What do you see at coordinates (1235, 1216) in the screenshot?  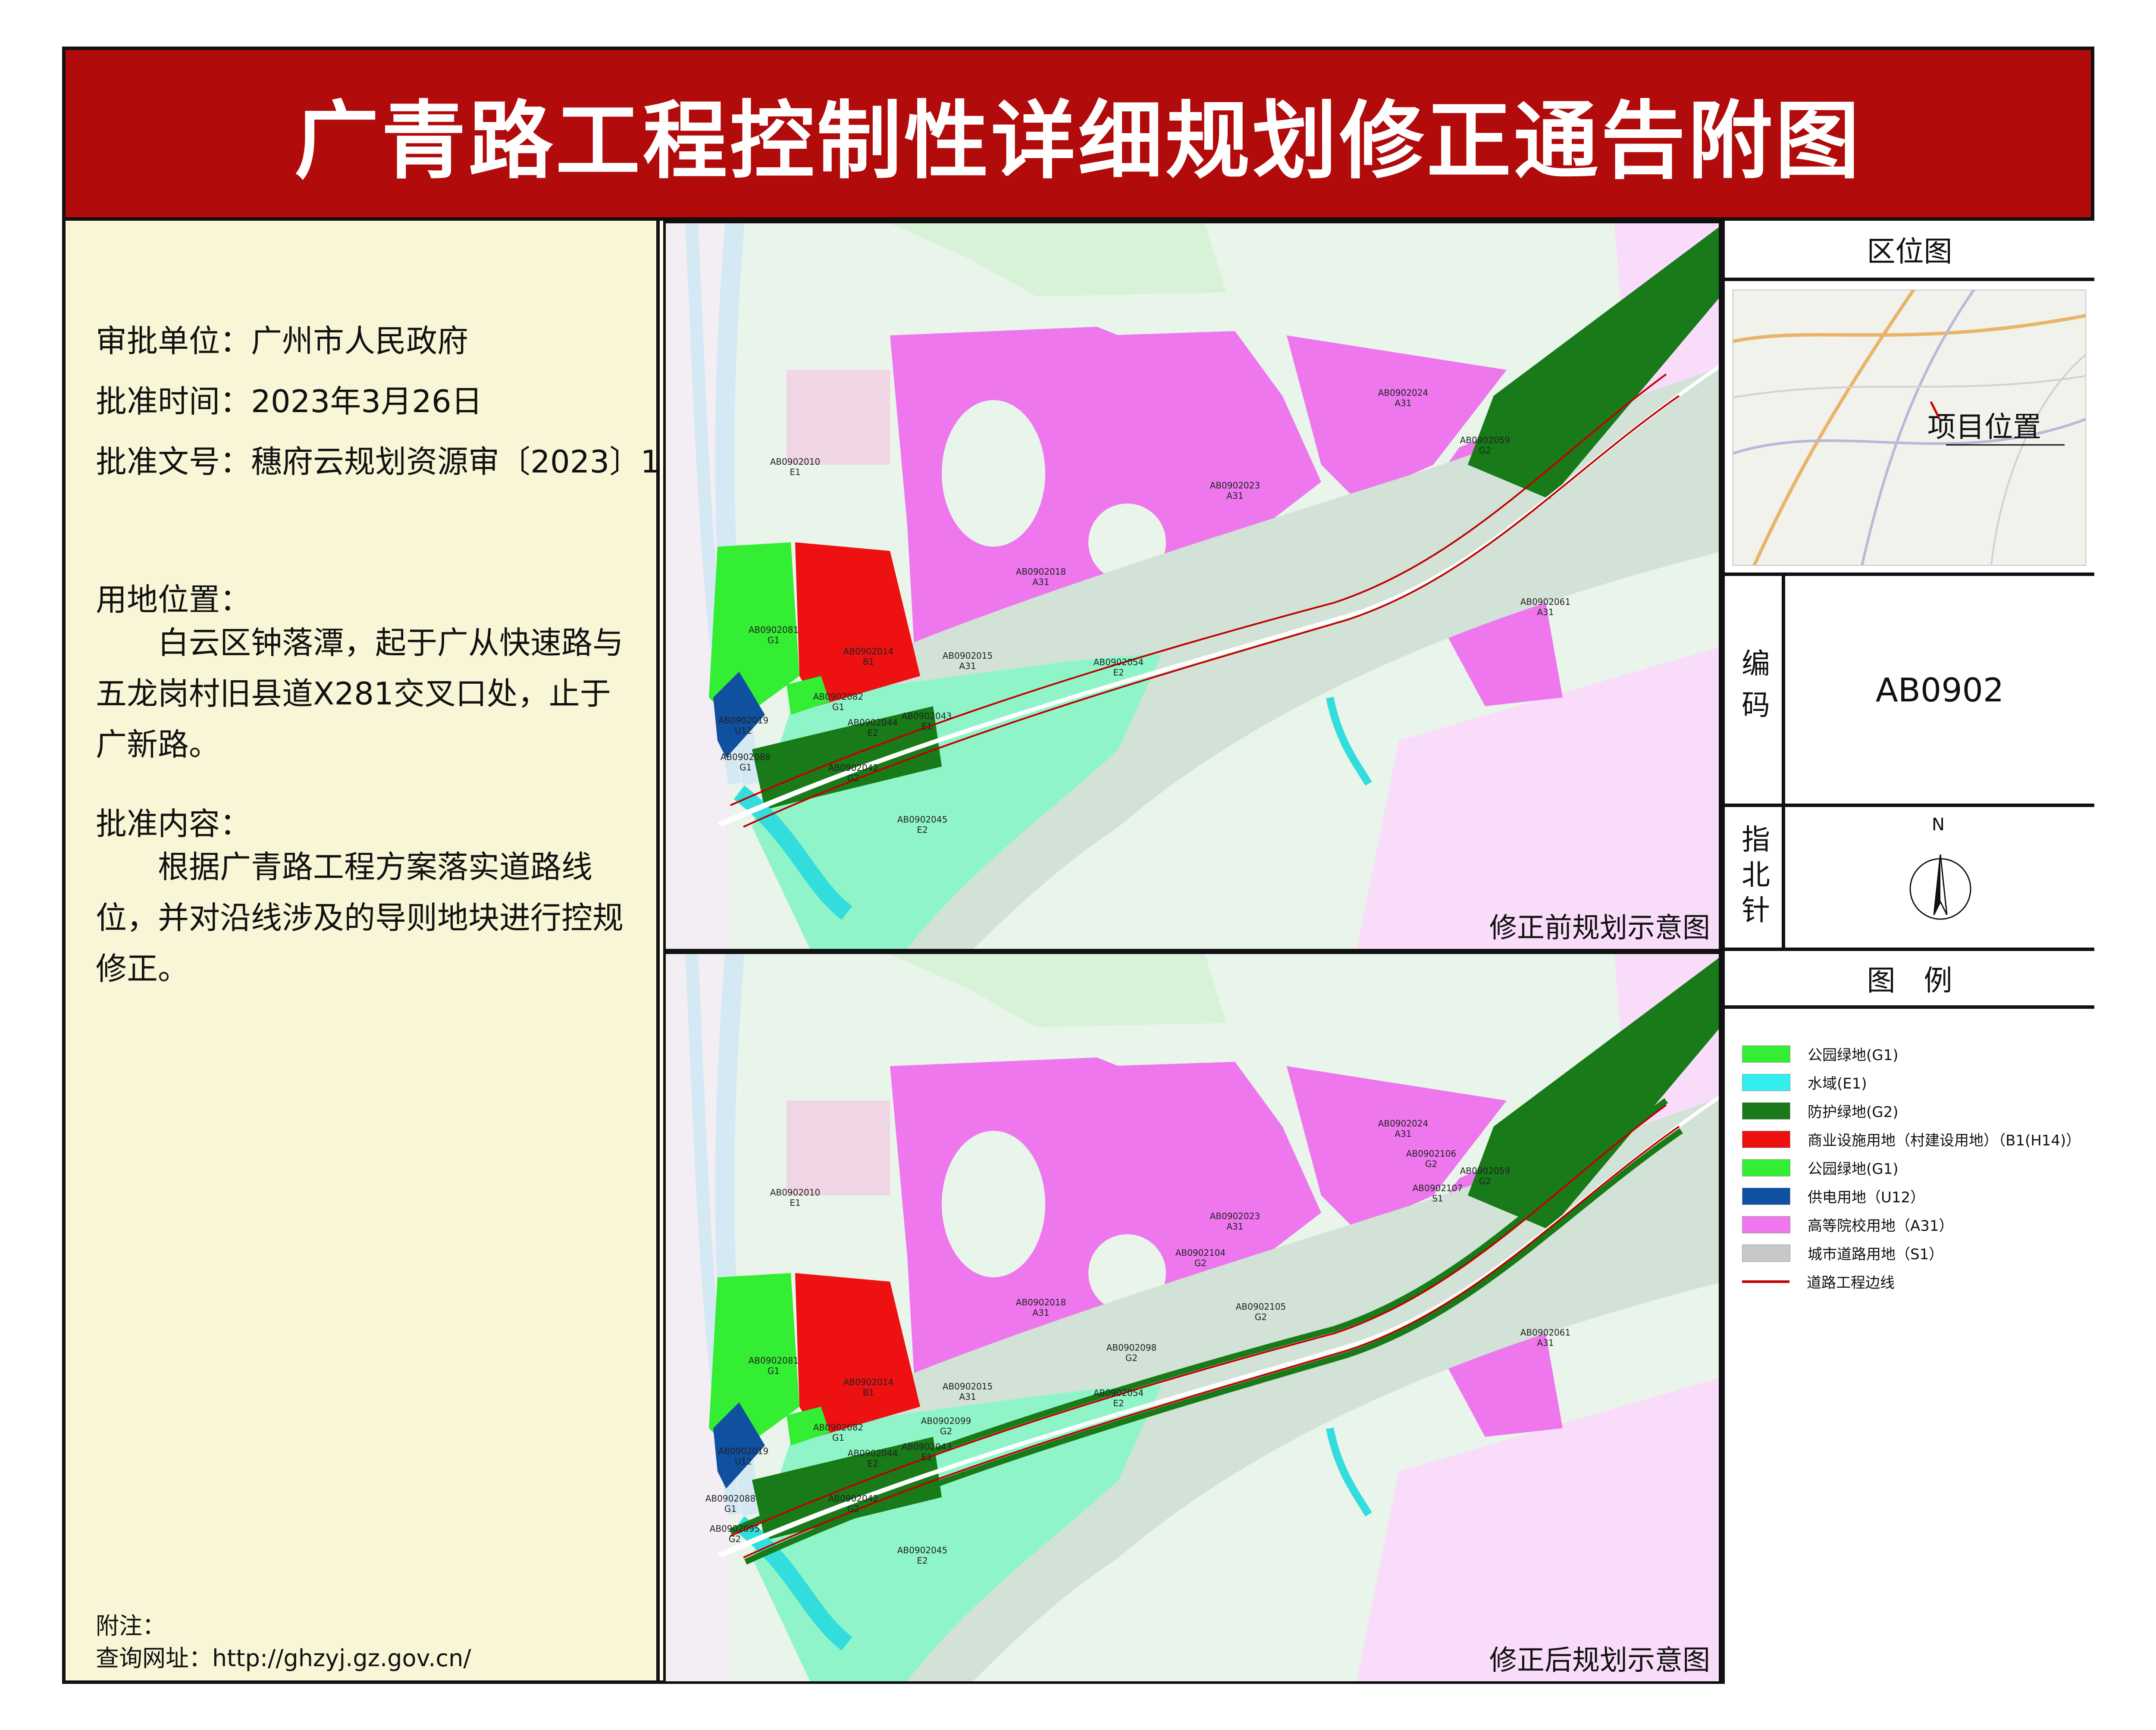 I see `parcel-code: AB0902023` at bounding box center [1235, 1216].